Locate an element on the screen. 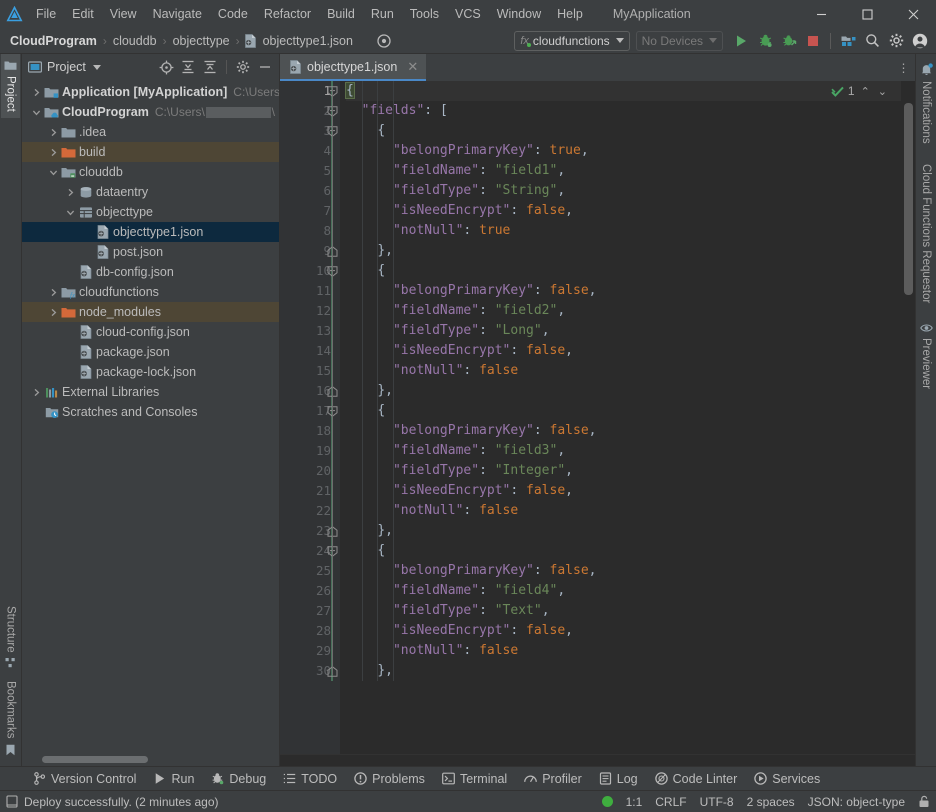 This screenshot has height=812, width=936. chevron-up-icon: ⌃ is located at coordinates (865, 91).